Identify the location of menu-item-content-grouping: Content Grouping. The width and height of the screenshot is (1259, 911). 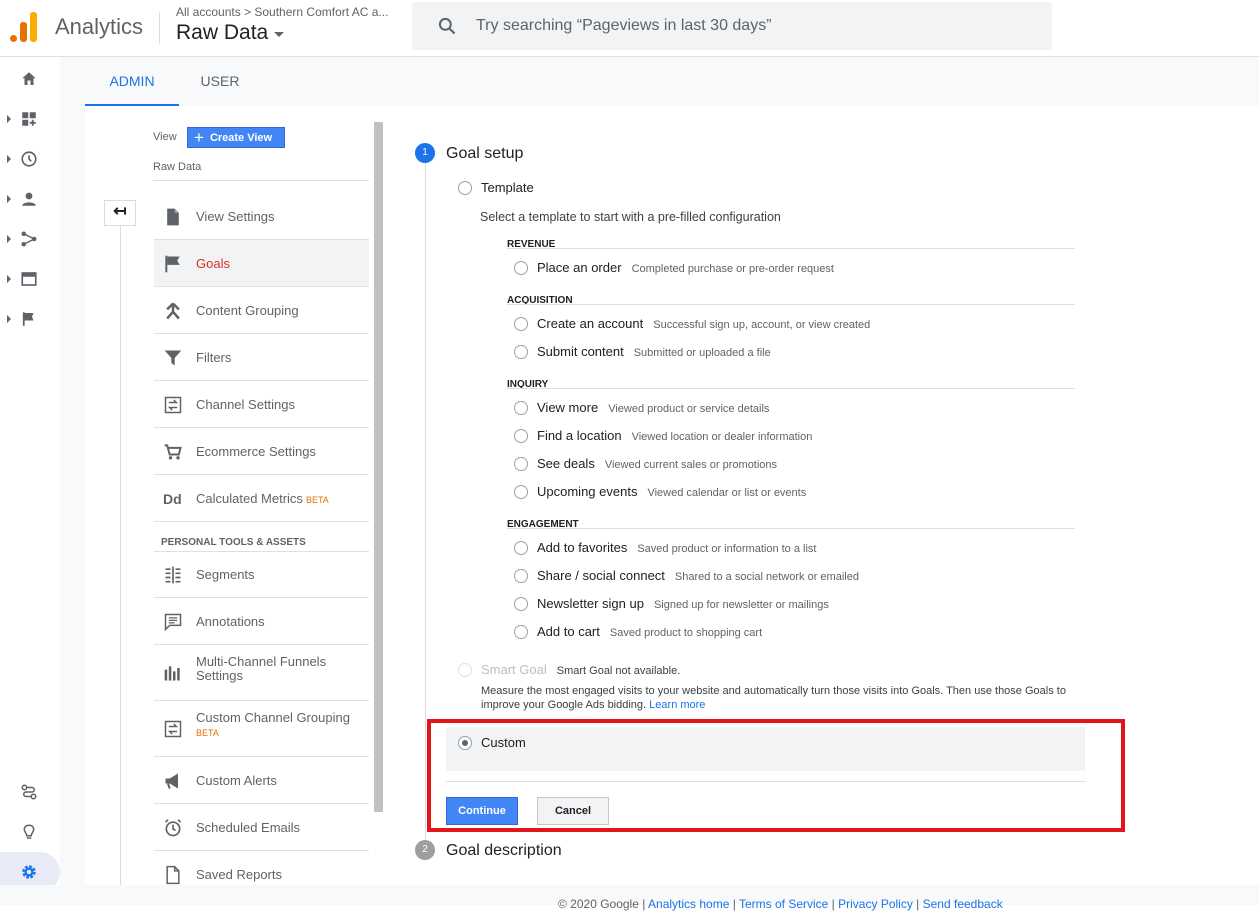
(261, 310).